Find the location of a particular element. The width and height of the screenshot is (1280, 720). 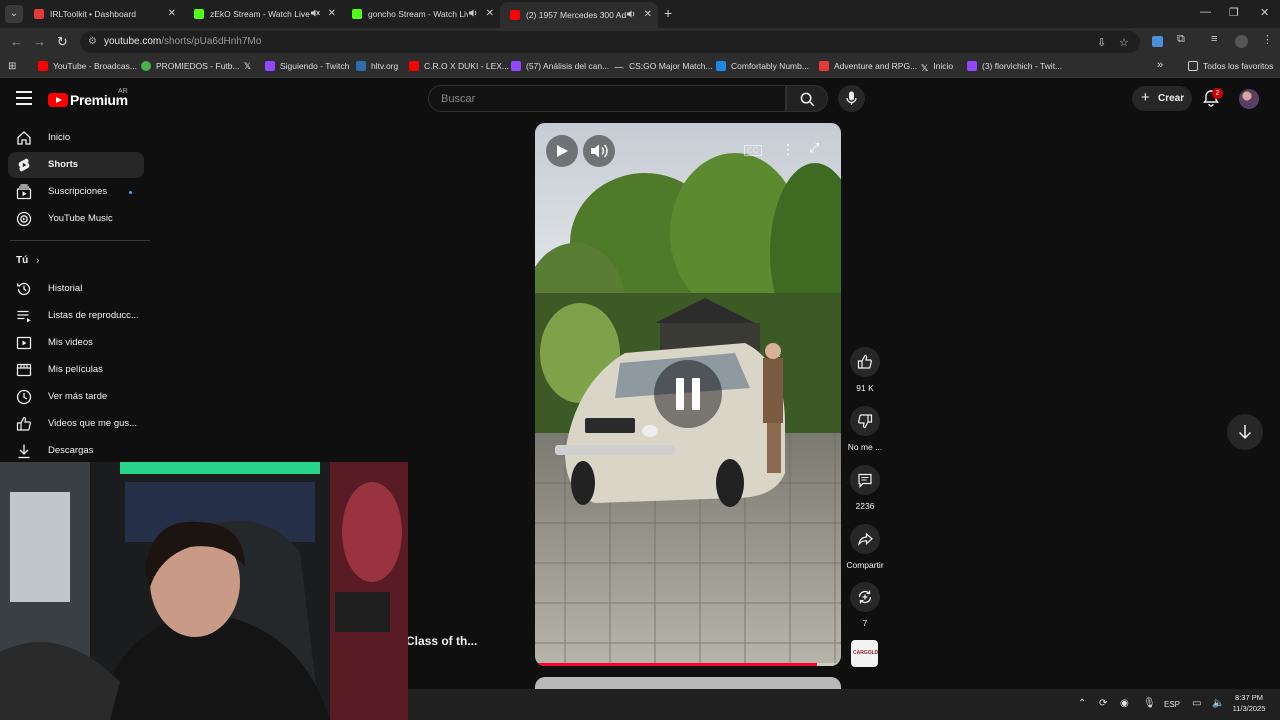

thumbs-up-icon is located at coordinates (864, 361).